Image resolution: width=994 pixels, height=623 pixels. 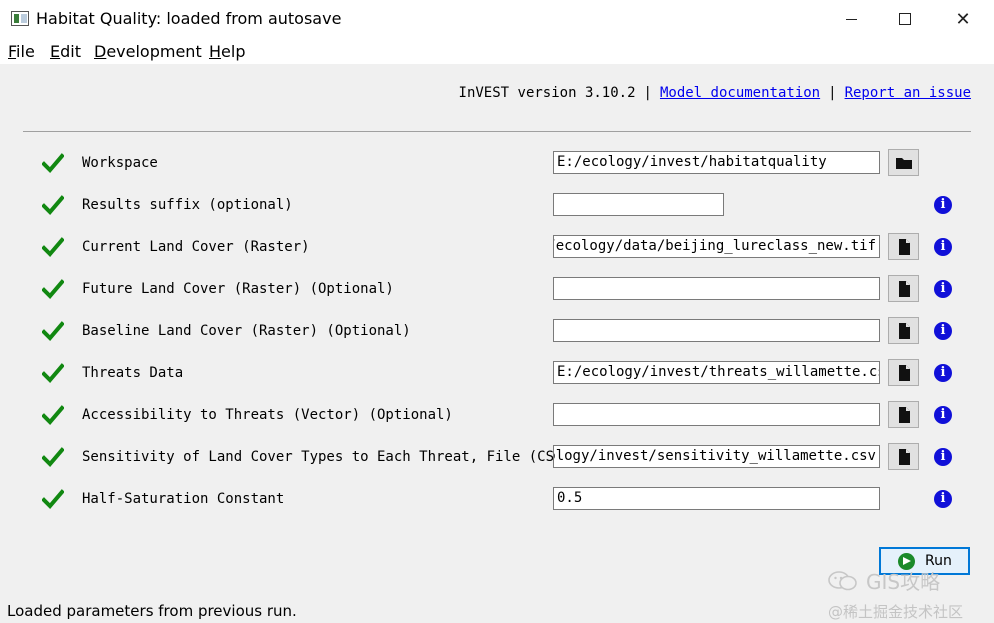 I want to click on maximize-icon, so click(x=905, y=19).